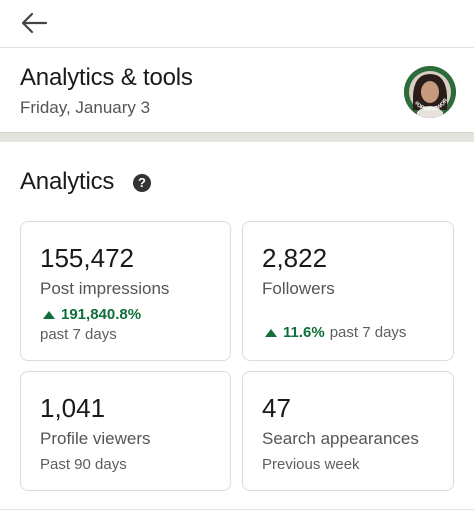 The image size is (474, 513). What do you see at coordinates (340, 438) in the screenshot?
I see `card-label: Search appearances` at bounding box center [340, 438].